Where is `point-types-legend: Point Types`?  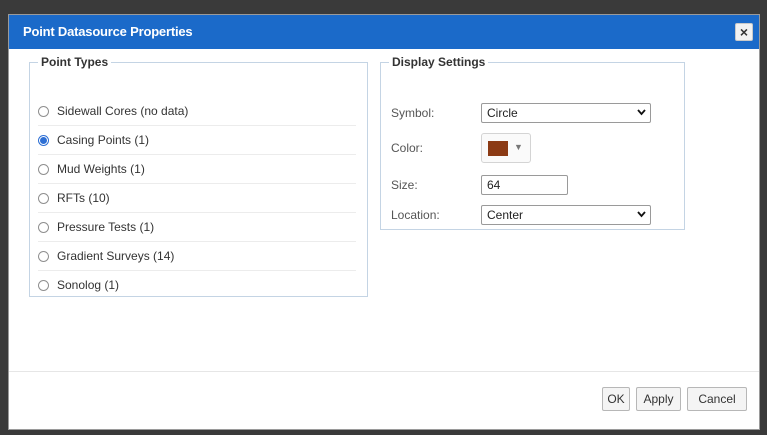
point-types-legend: Point Types is located at coordinates (75, 62).